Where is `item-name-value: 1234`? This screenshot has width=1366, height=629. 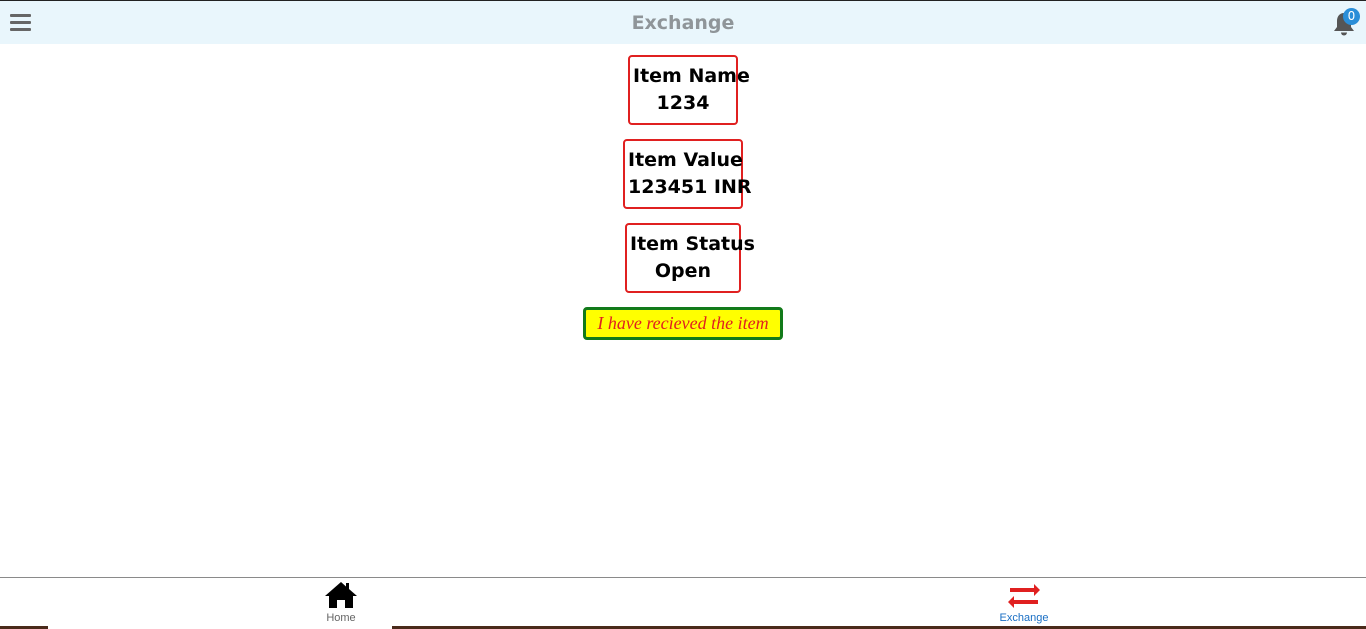 item-name-value: 1234 is located at coordinates (683, 103).